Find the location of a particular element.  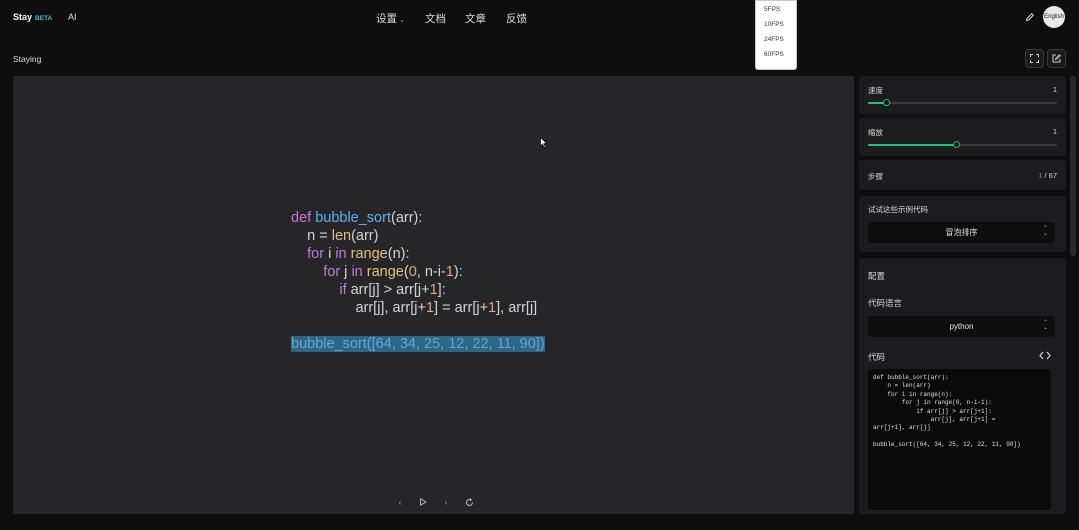

beta-badge: BETA is located at coordinates (44, 18).